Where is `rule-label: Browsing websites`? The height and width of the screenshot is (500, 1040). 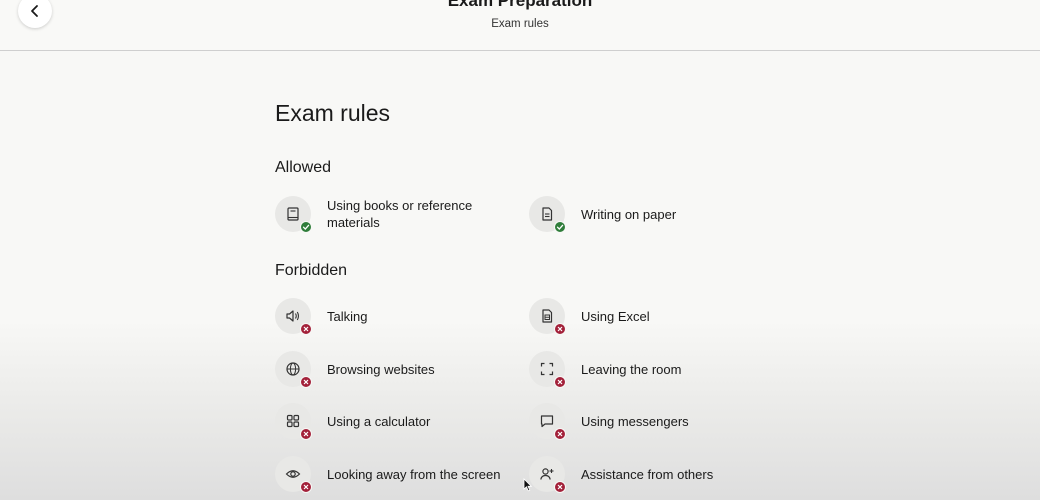
rule-label: Browsing websites is located at coordinates (381, 369).